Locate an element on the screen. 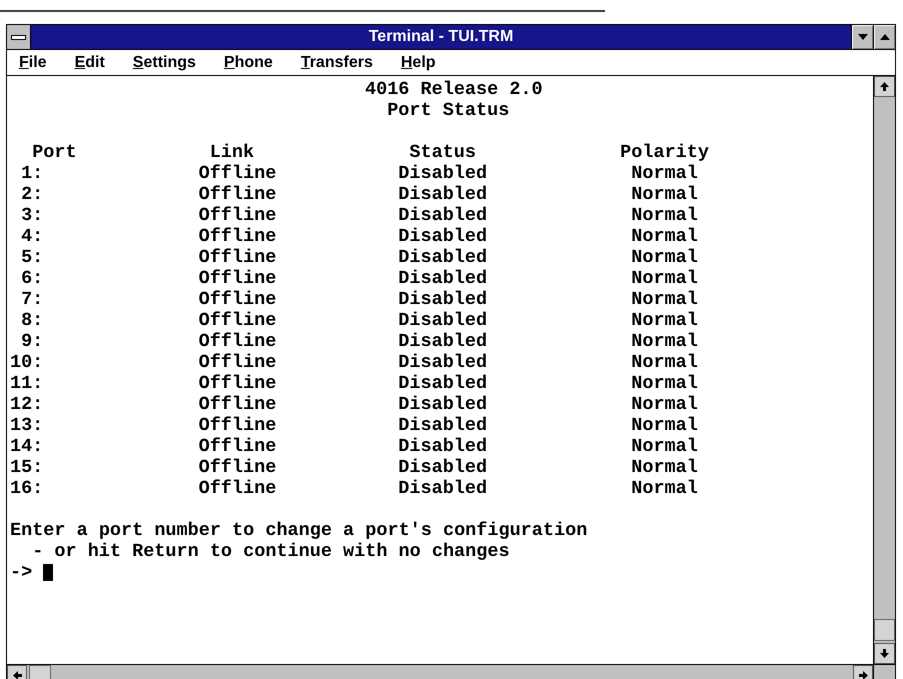 This screenshot has height=679, width=903. message-text: - or hit Return to continue with no changes is located at coordinates (271, 551).